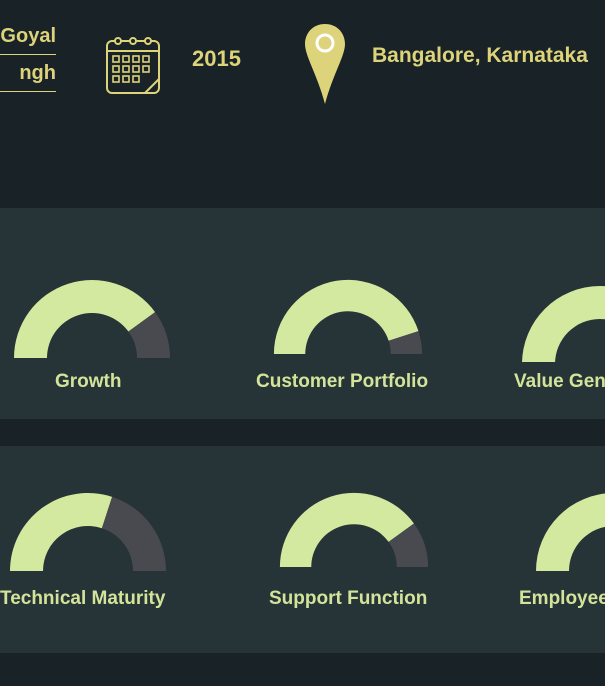 Image resolution: width=605 pixels, height=686 pixels. What do you see at coordinates (83, 598) in the screenshot?
I see `gauge-label: Technical Maturity` at bounding box center [83, 598].